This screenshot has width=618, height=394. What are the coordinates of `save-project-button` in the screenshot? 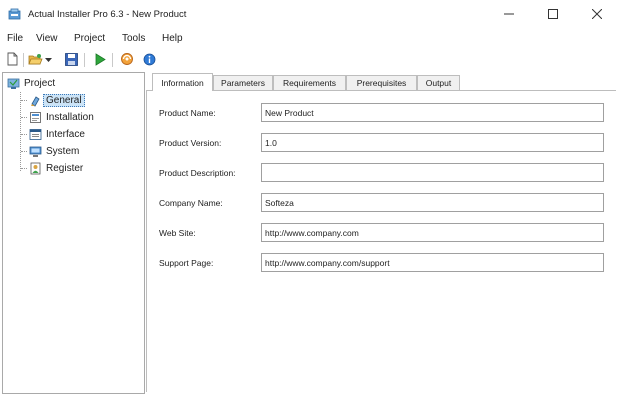 It's located at (71, 60).